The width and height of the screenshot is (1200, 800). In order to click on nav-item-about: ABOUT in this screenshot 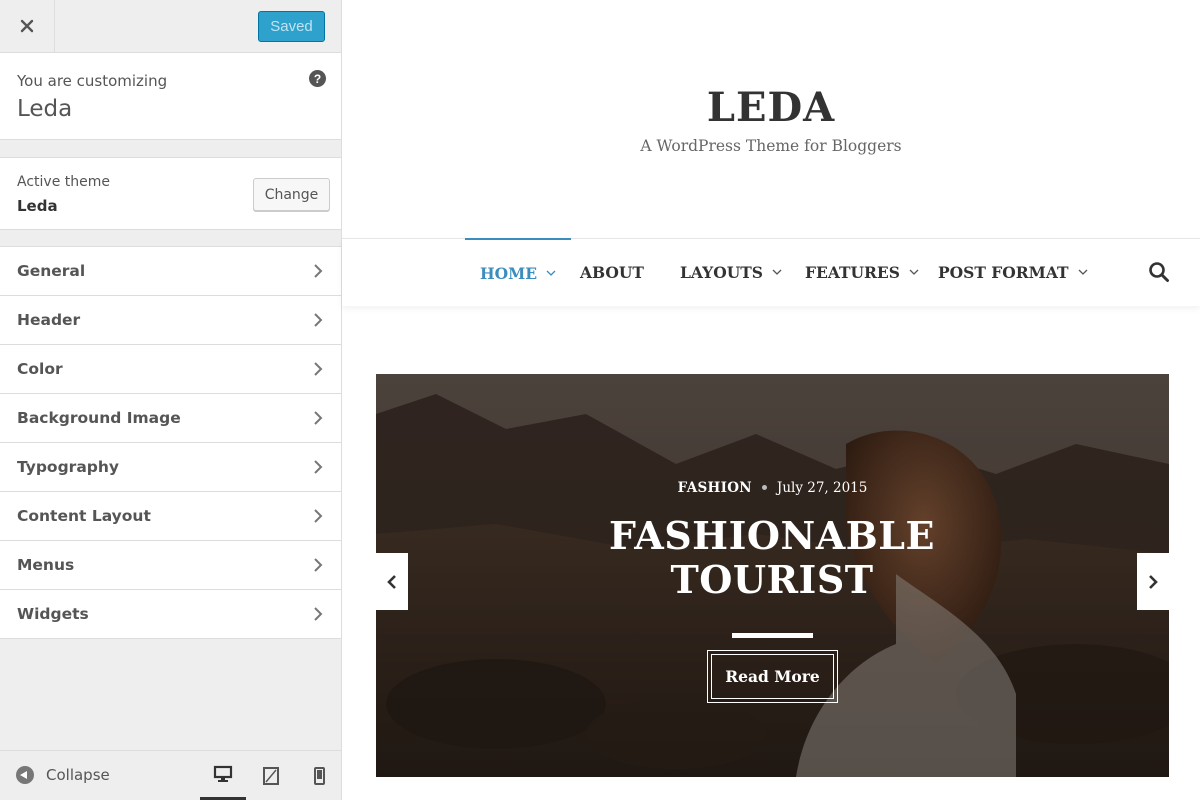, I will do `click(612, 272)`.